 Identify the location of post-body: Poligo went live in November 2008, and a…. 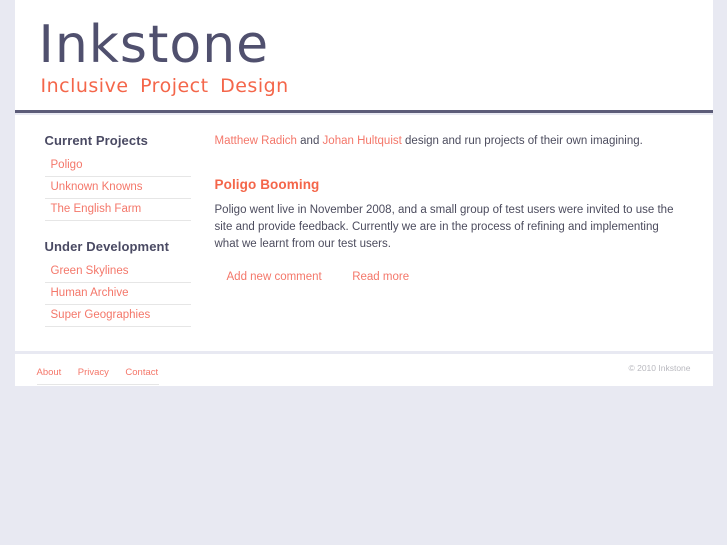
(444, 227).